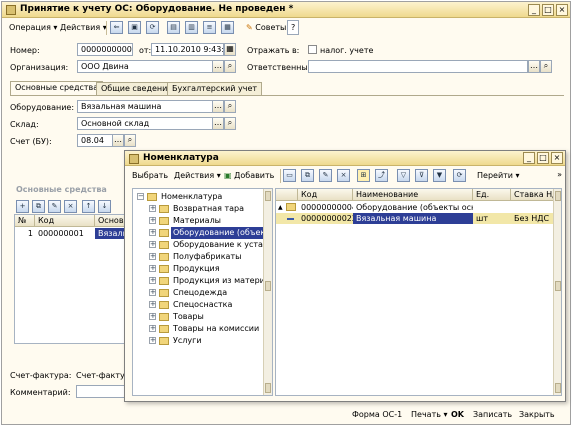 This screenshot has width=572, height=426. I want to click on structure-icon: ≡, so click(209, 27).